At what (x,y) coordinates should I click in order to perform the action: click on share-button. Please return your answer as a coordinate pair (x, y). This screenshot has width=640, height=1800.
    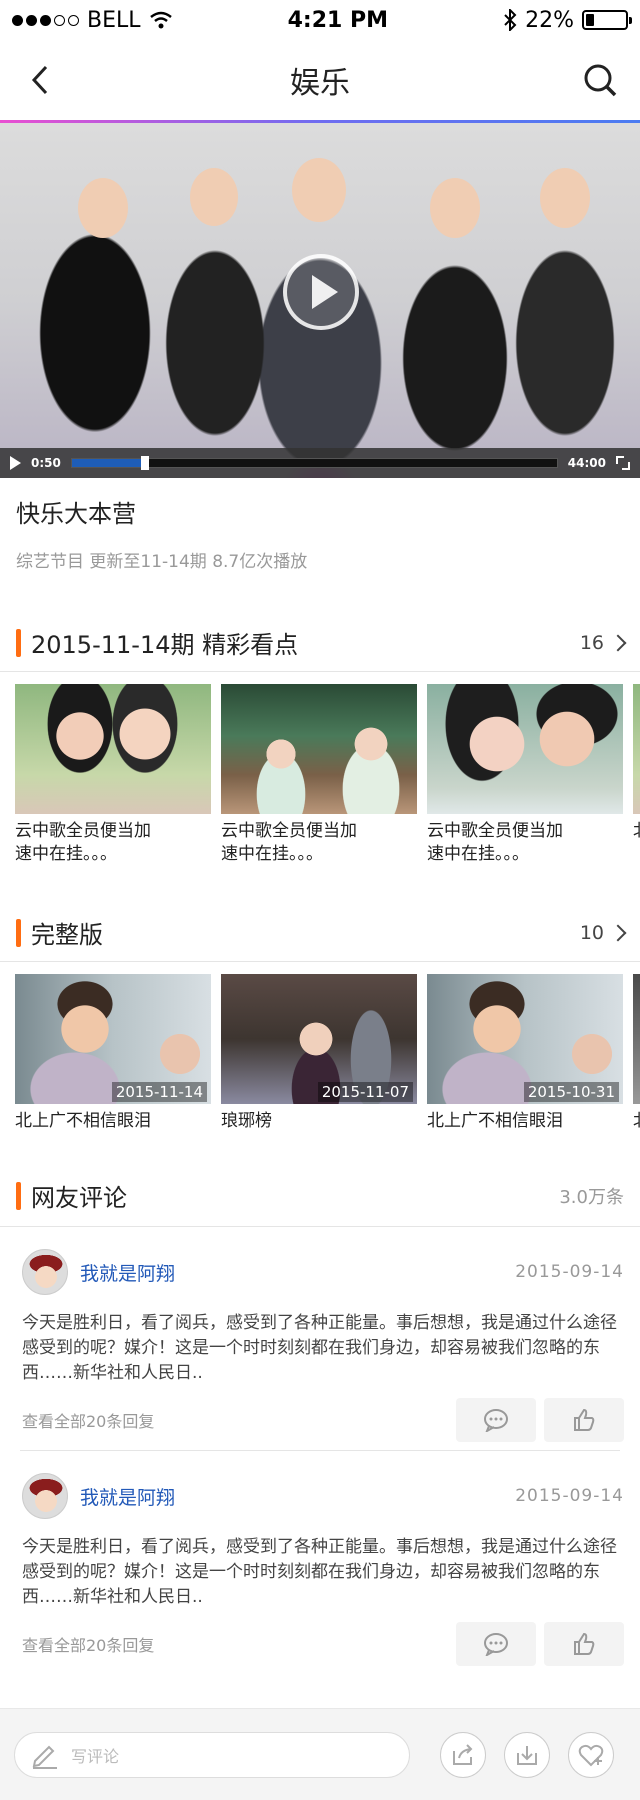
    Looking at the image, I should click on (463, 1754).